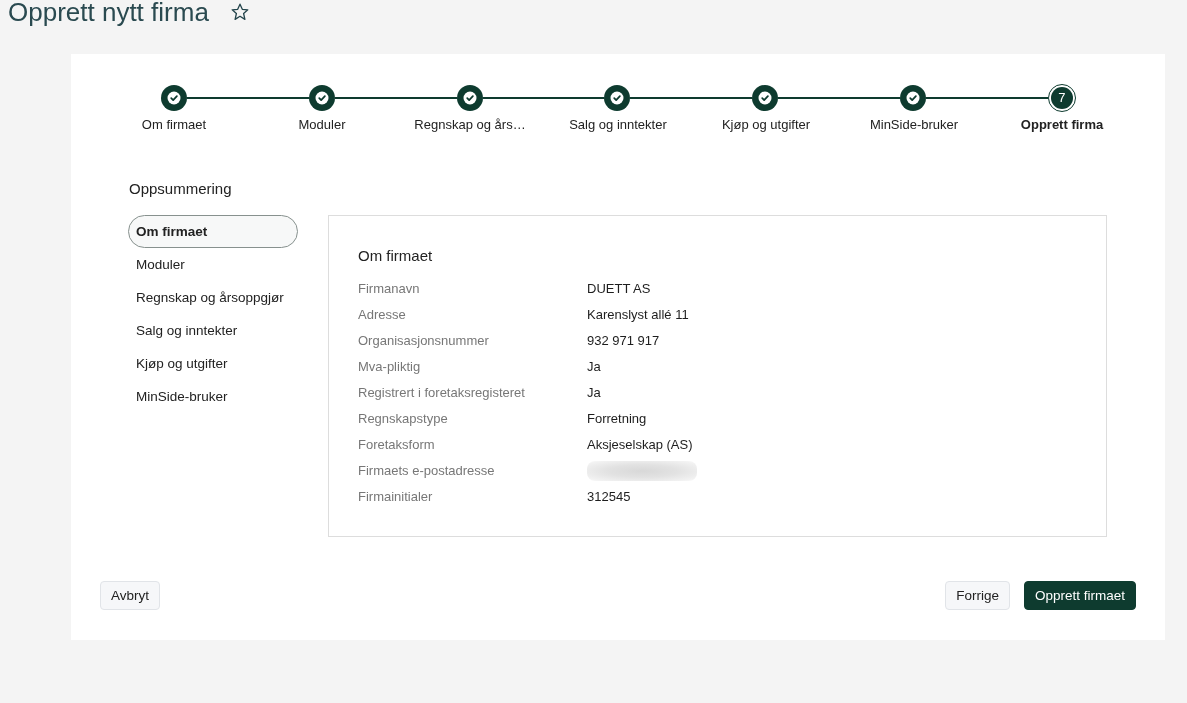  Describe the element at coordinates (180, 189) in the screenshot. I see `section-title: Oppsummering` at that location.